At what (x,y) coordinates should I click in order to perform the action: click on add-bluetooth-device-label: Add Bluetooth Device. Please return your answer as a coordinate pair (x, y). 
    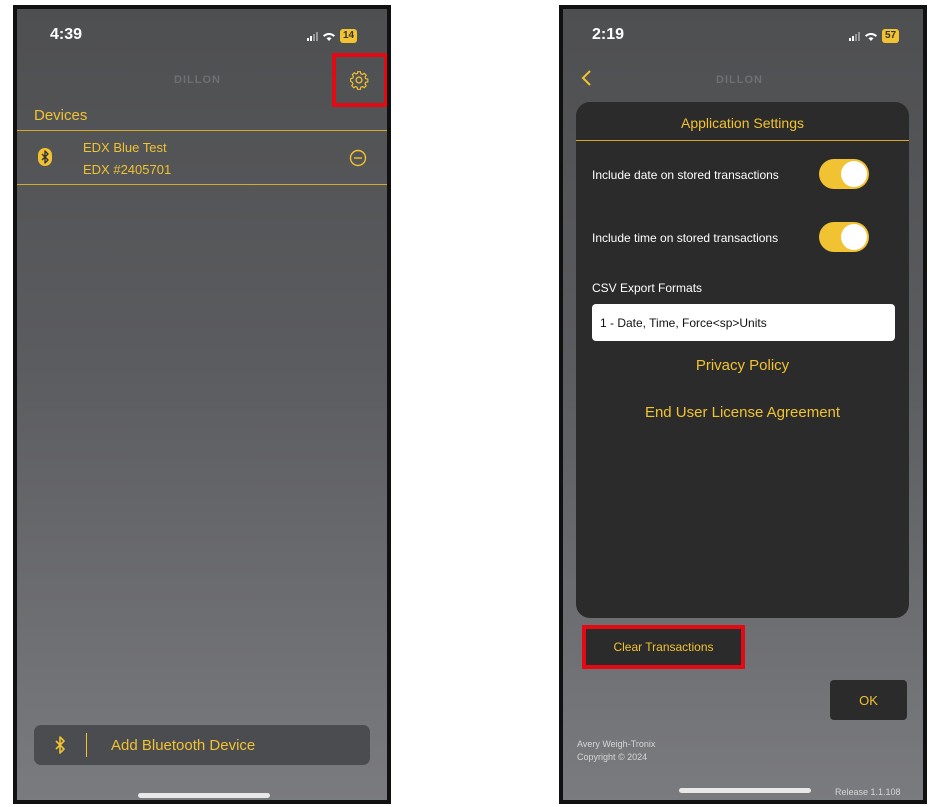
    Looking at the image, I should click on (183, 745).